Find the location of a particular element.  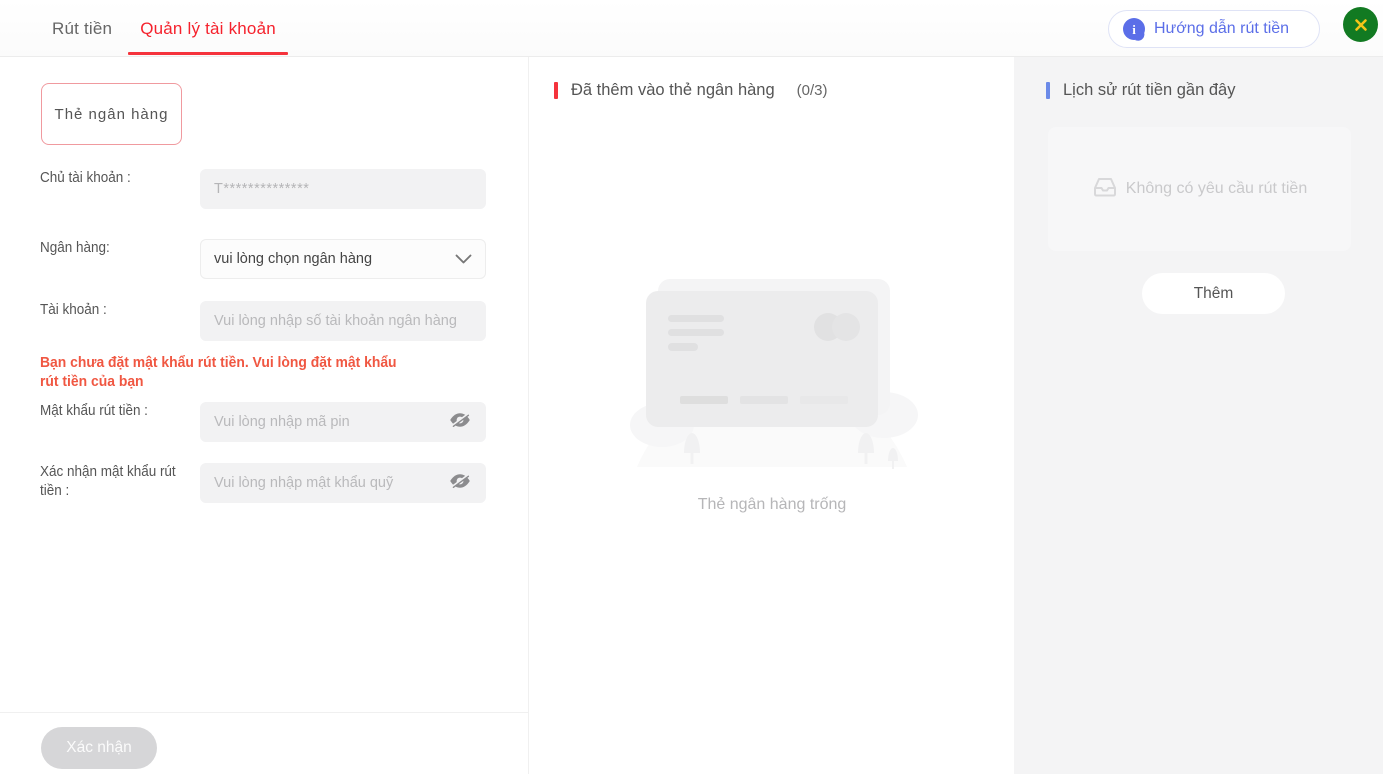

withdraw-history-title: Lịch sử rút tiền gần đây is located at coordinates (1149, 90).